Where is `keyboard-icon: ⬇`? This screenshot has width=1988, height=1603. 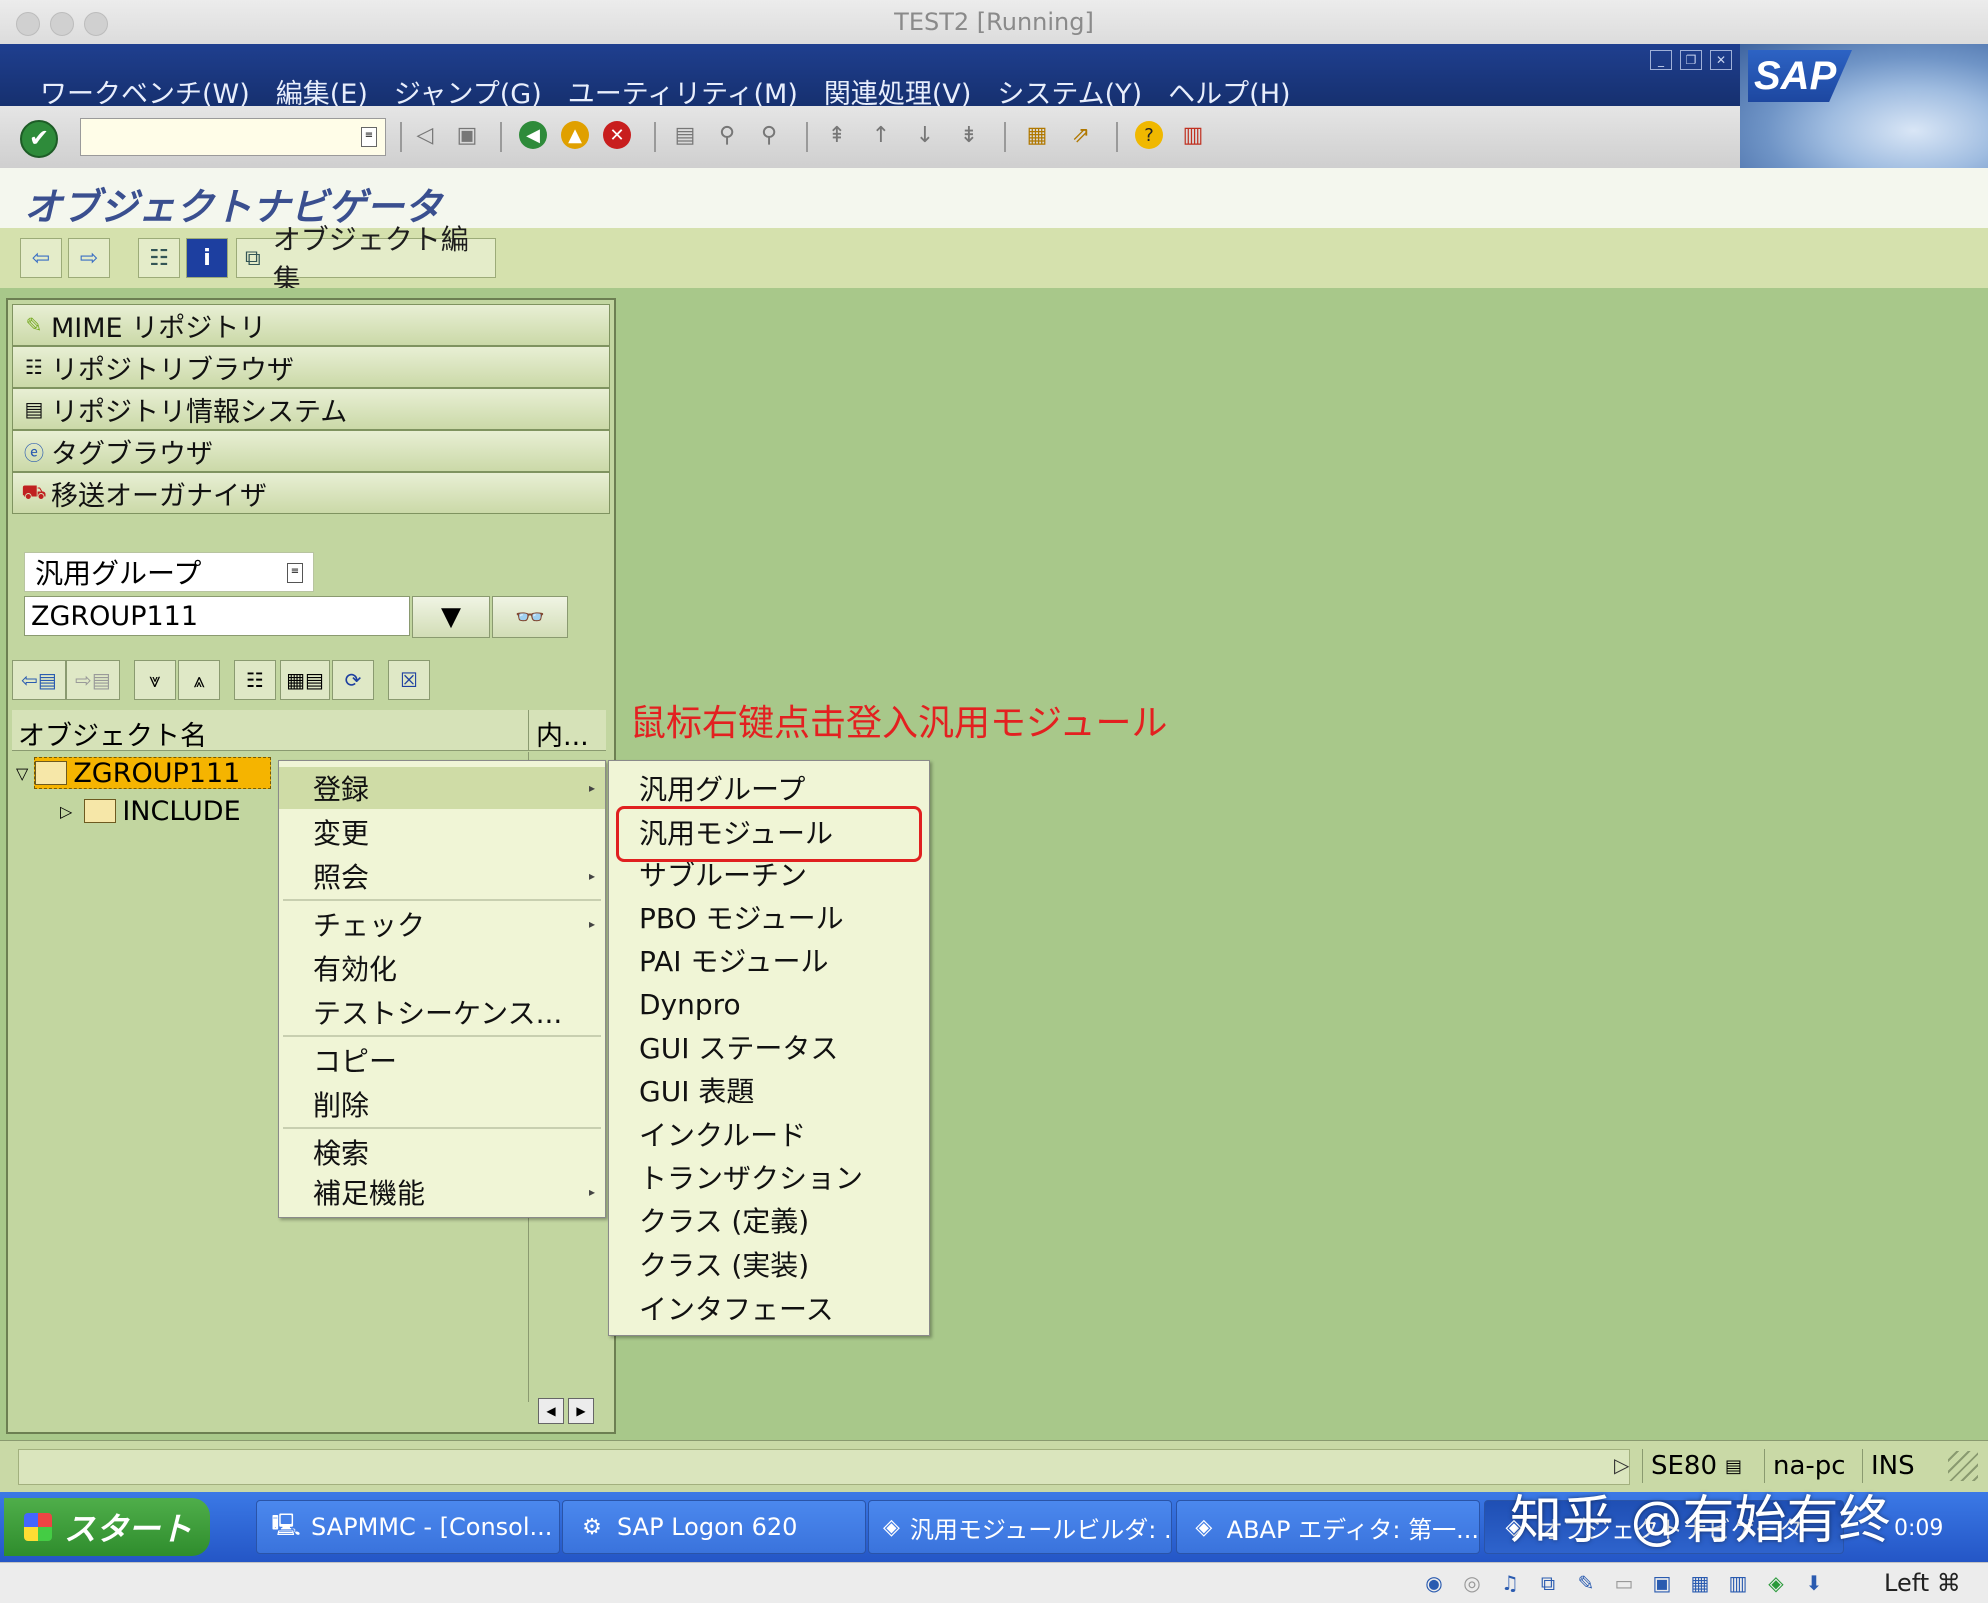
keyboard-icon: ⬇ is located at coordinates (1814, 1583).